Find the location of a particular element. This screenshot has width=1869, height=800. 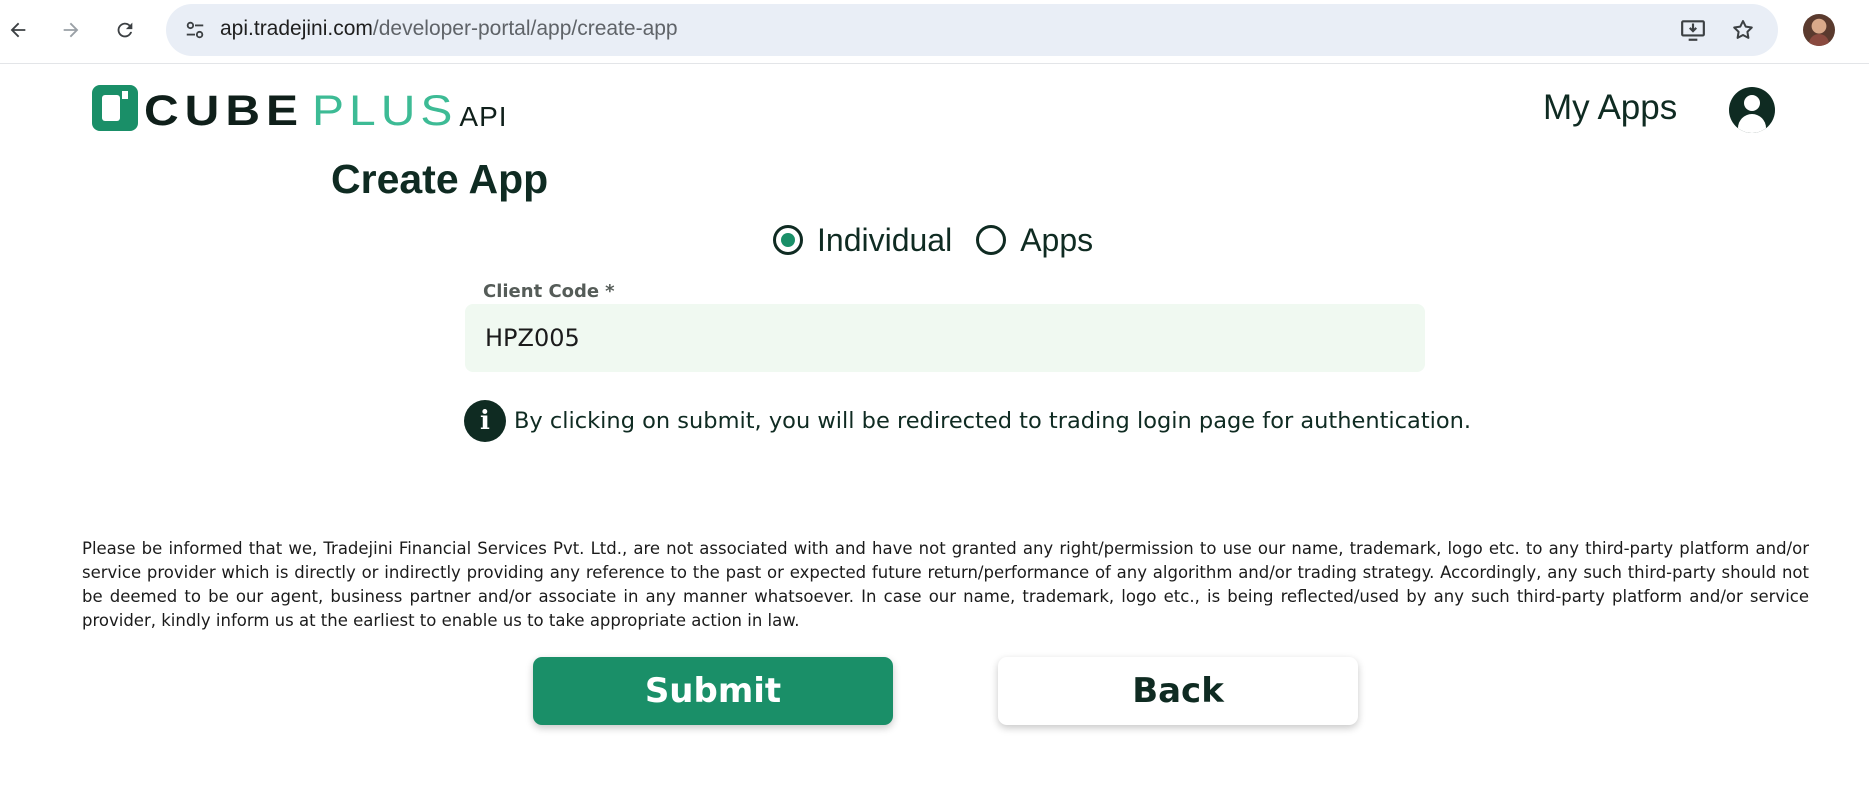

user-body is located at coordinates (1752, 123).